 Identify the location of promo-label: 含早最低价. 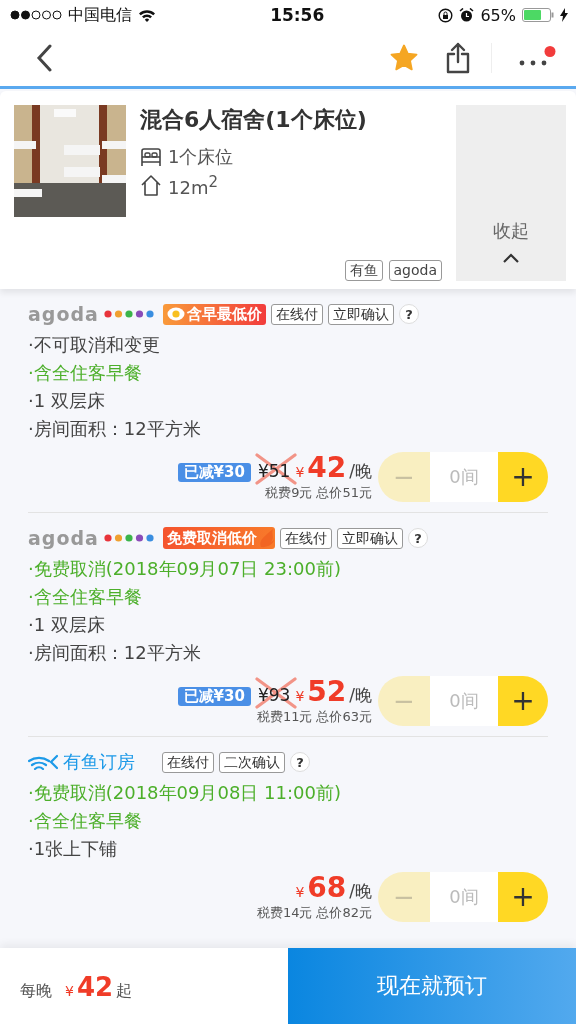
(224, 314).